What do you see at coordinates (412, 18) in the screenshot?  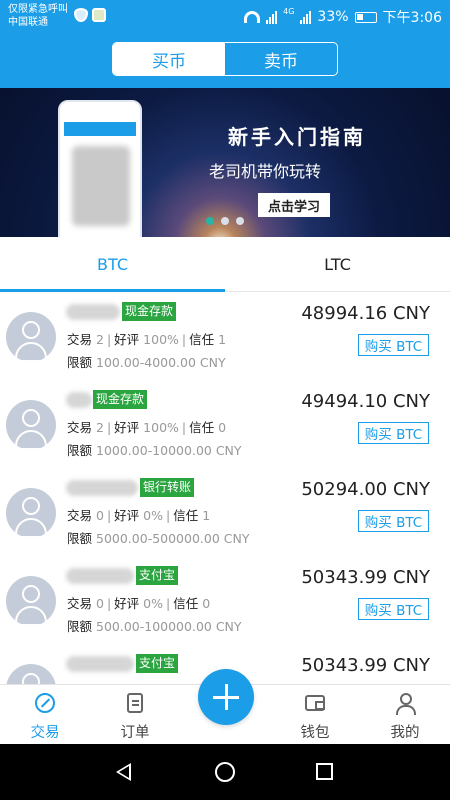 I see `clock: 下午3:06` at bounding box center [412, 18].